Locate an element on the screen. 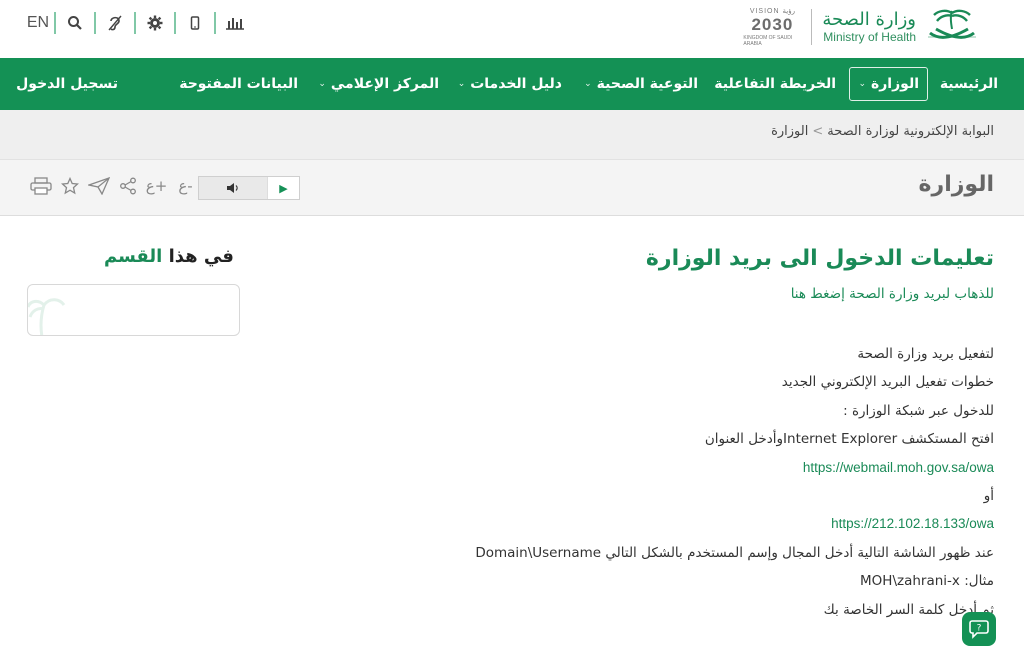 The image size is (1024, 672). mobile-icon is located at coordinates (195, 23).